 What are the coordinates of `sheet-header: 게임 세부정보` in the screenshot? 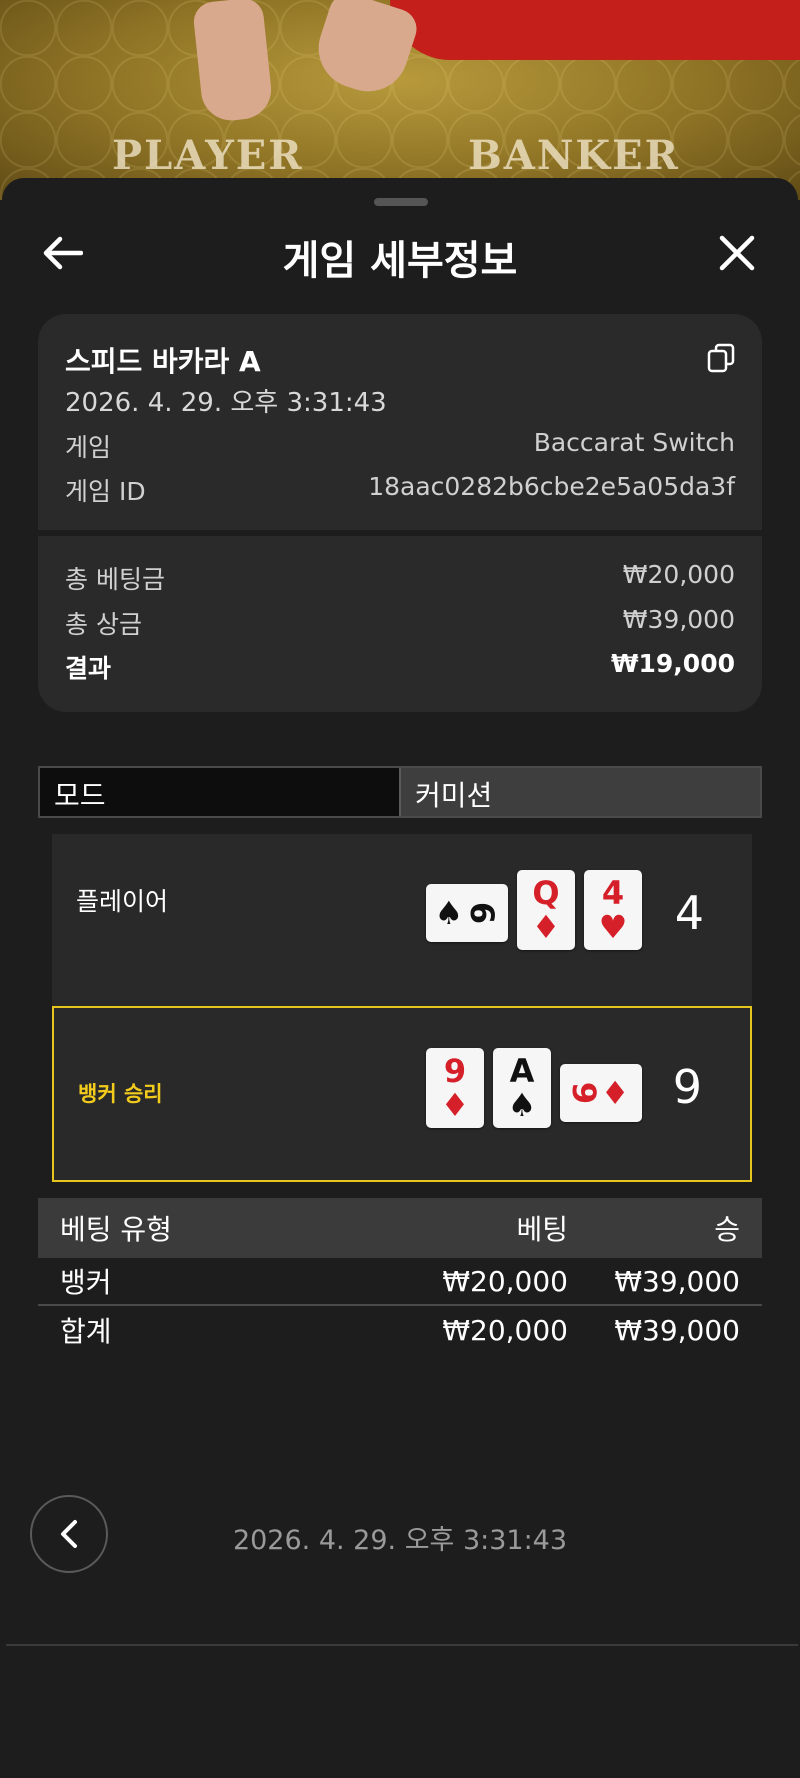 It's located at (400, 253).